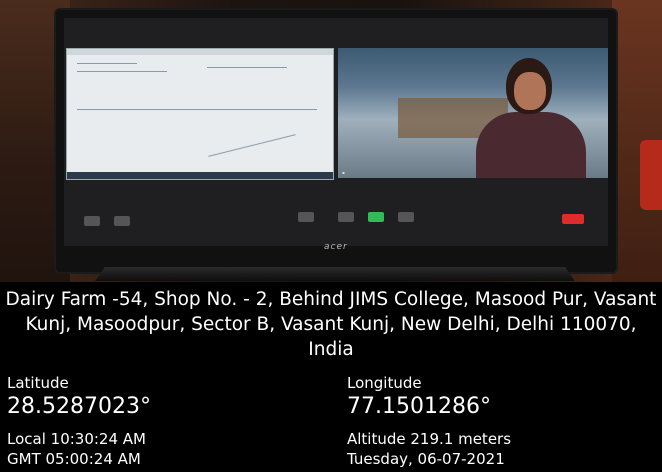 The height and width of the screenshot is (472, 662). Describe the element at coordinates (79, 406) in the screenshot. I see `latitude-value: 28.5287023°` at that location.